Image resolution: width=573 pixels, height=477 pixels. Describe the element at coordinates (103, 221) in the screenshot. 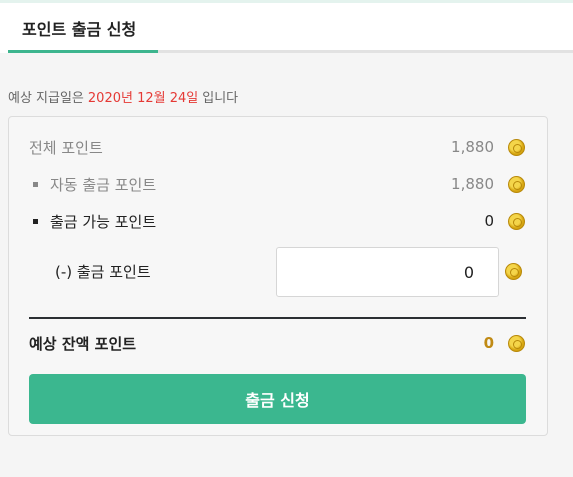

I see `available-points-label: 출금 가능 포인트` at that location.